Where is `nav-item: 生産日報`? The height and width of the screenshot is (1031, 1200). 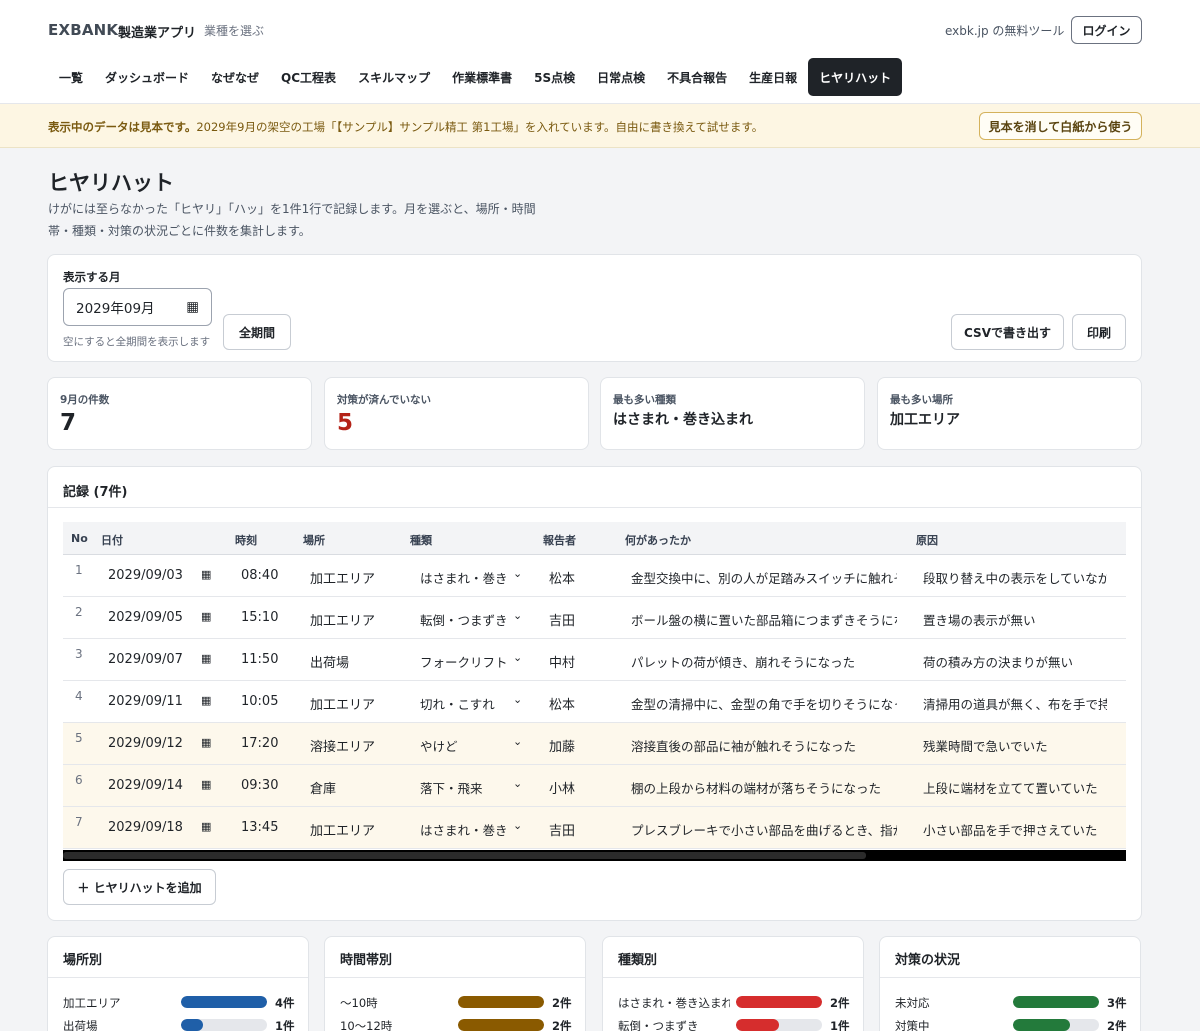
nav-item: 生産日報 is located at coordinates (773, 77).